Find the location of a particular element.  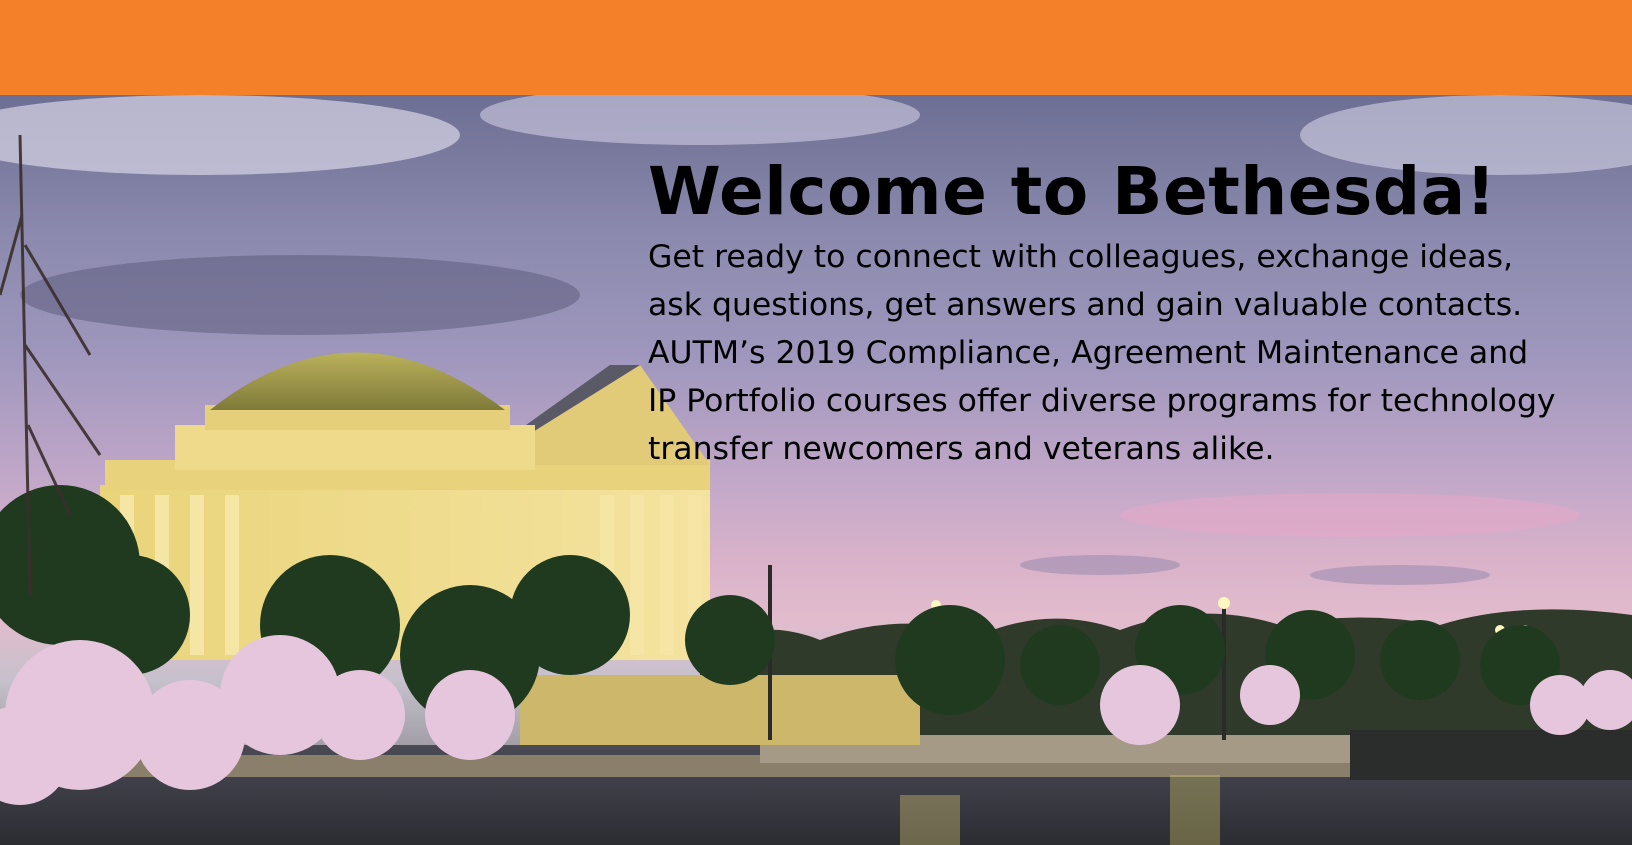

header-bar is located at coordinates (816, 47).